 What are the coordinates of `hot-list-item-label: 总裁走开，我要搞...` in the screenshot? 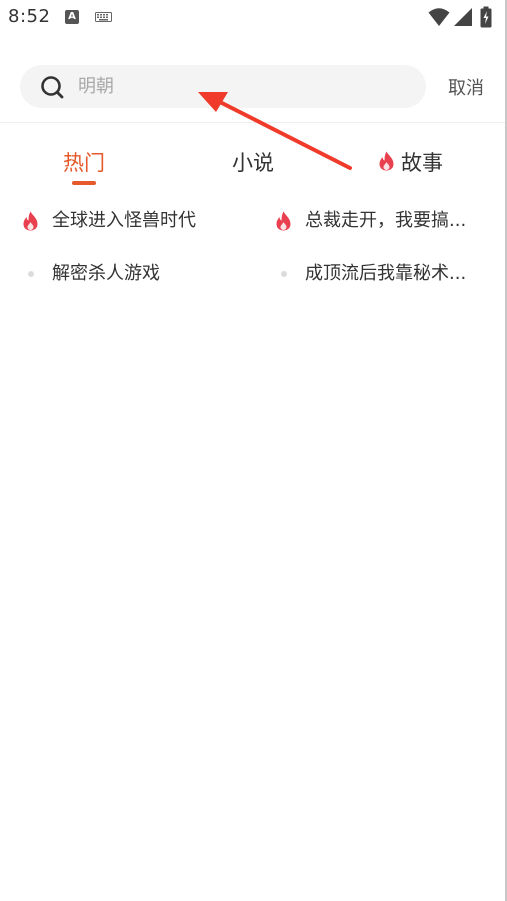 It's located at (386, 220).